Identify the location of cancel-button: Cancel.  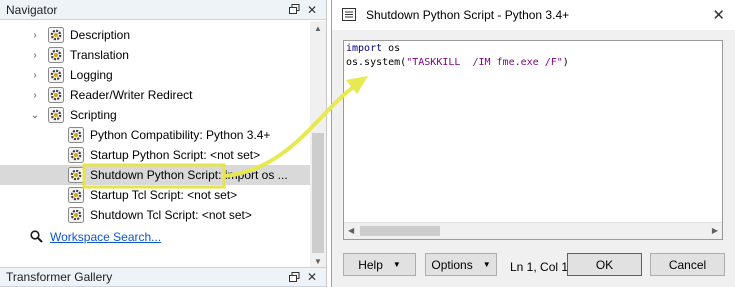
(687, 264).